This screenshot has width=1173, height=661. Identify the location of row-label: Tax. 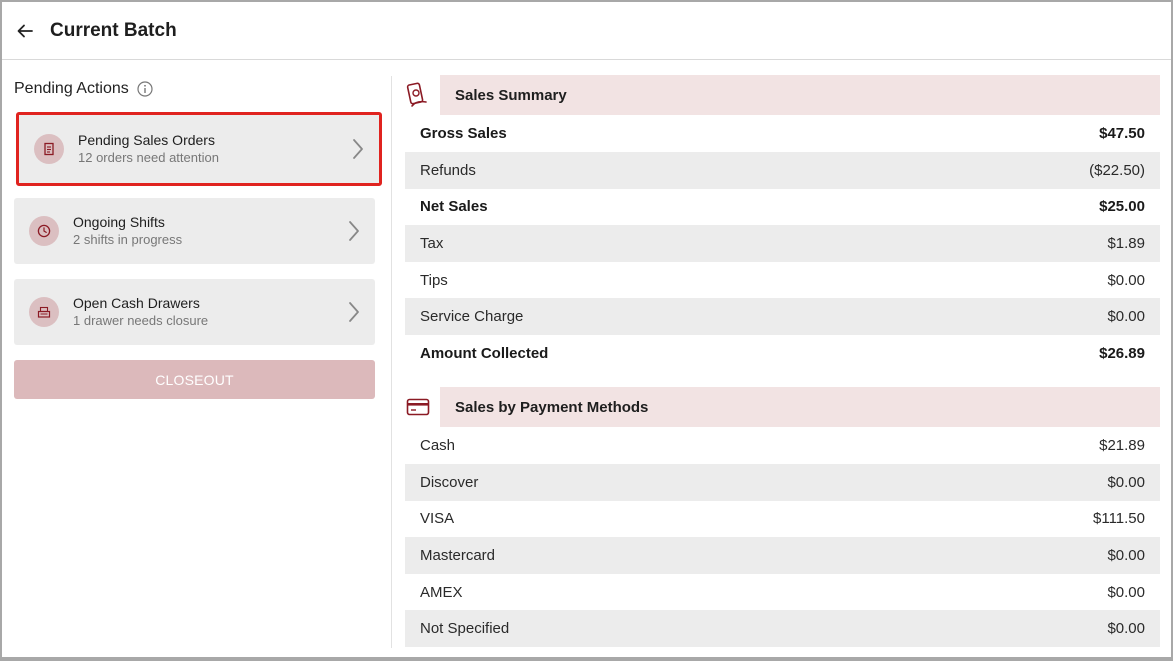
(432, 243).